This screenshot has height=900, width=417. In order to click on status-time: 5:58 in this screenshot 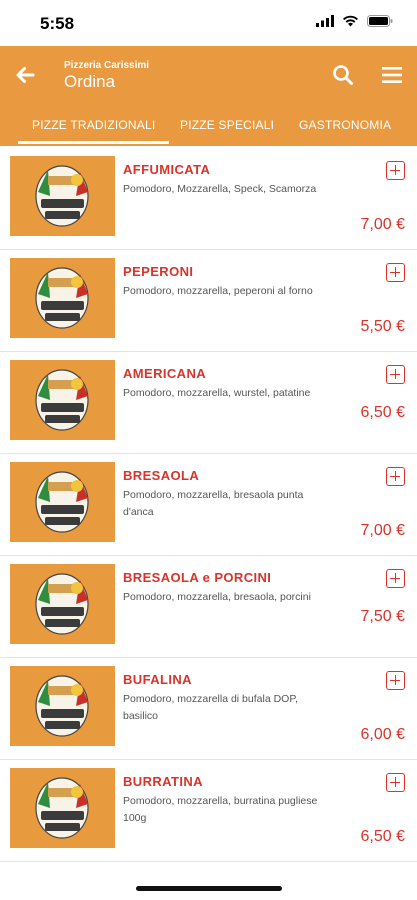, I will do `click(57, 23)`.